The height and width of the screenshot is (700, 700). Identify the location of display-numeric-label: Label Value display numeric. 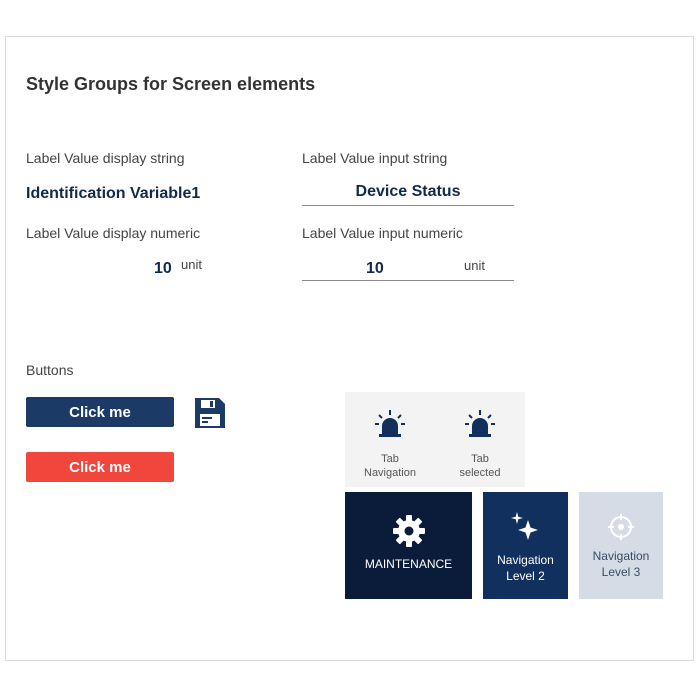
(113, 233).